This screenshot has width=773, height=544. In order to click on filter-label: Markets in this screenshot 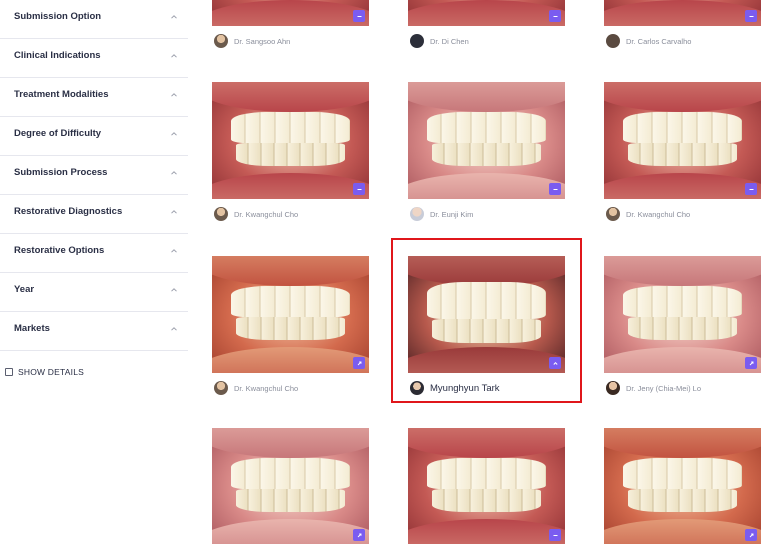, I will do `click(32, 328)`.